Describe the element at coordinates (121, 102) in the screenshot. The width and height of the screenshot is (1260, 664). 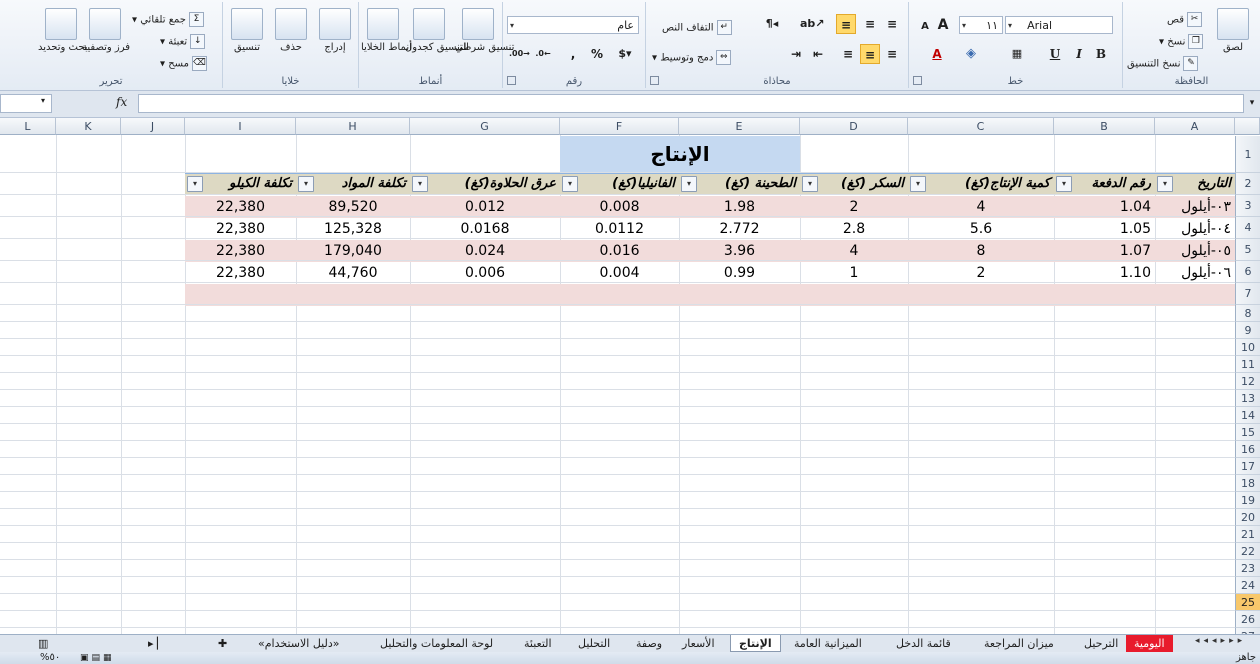
I see `fx-icon: fx` at that location.